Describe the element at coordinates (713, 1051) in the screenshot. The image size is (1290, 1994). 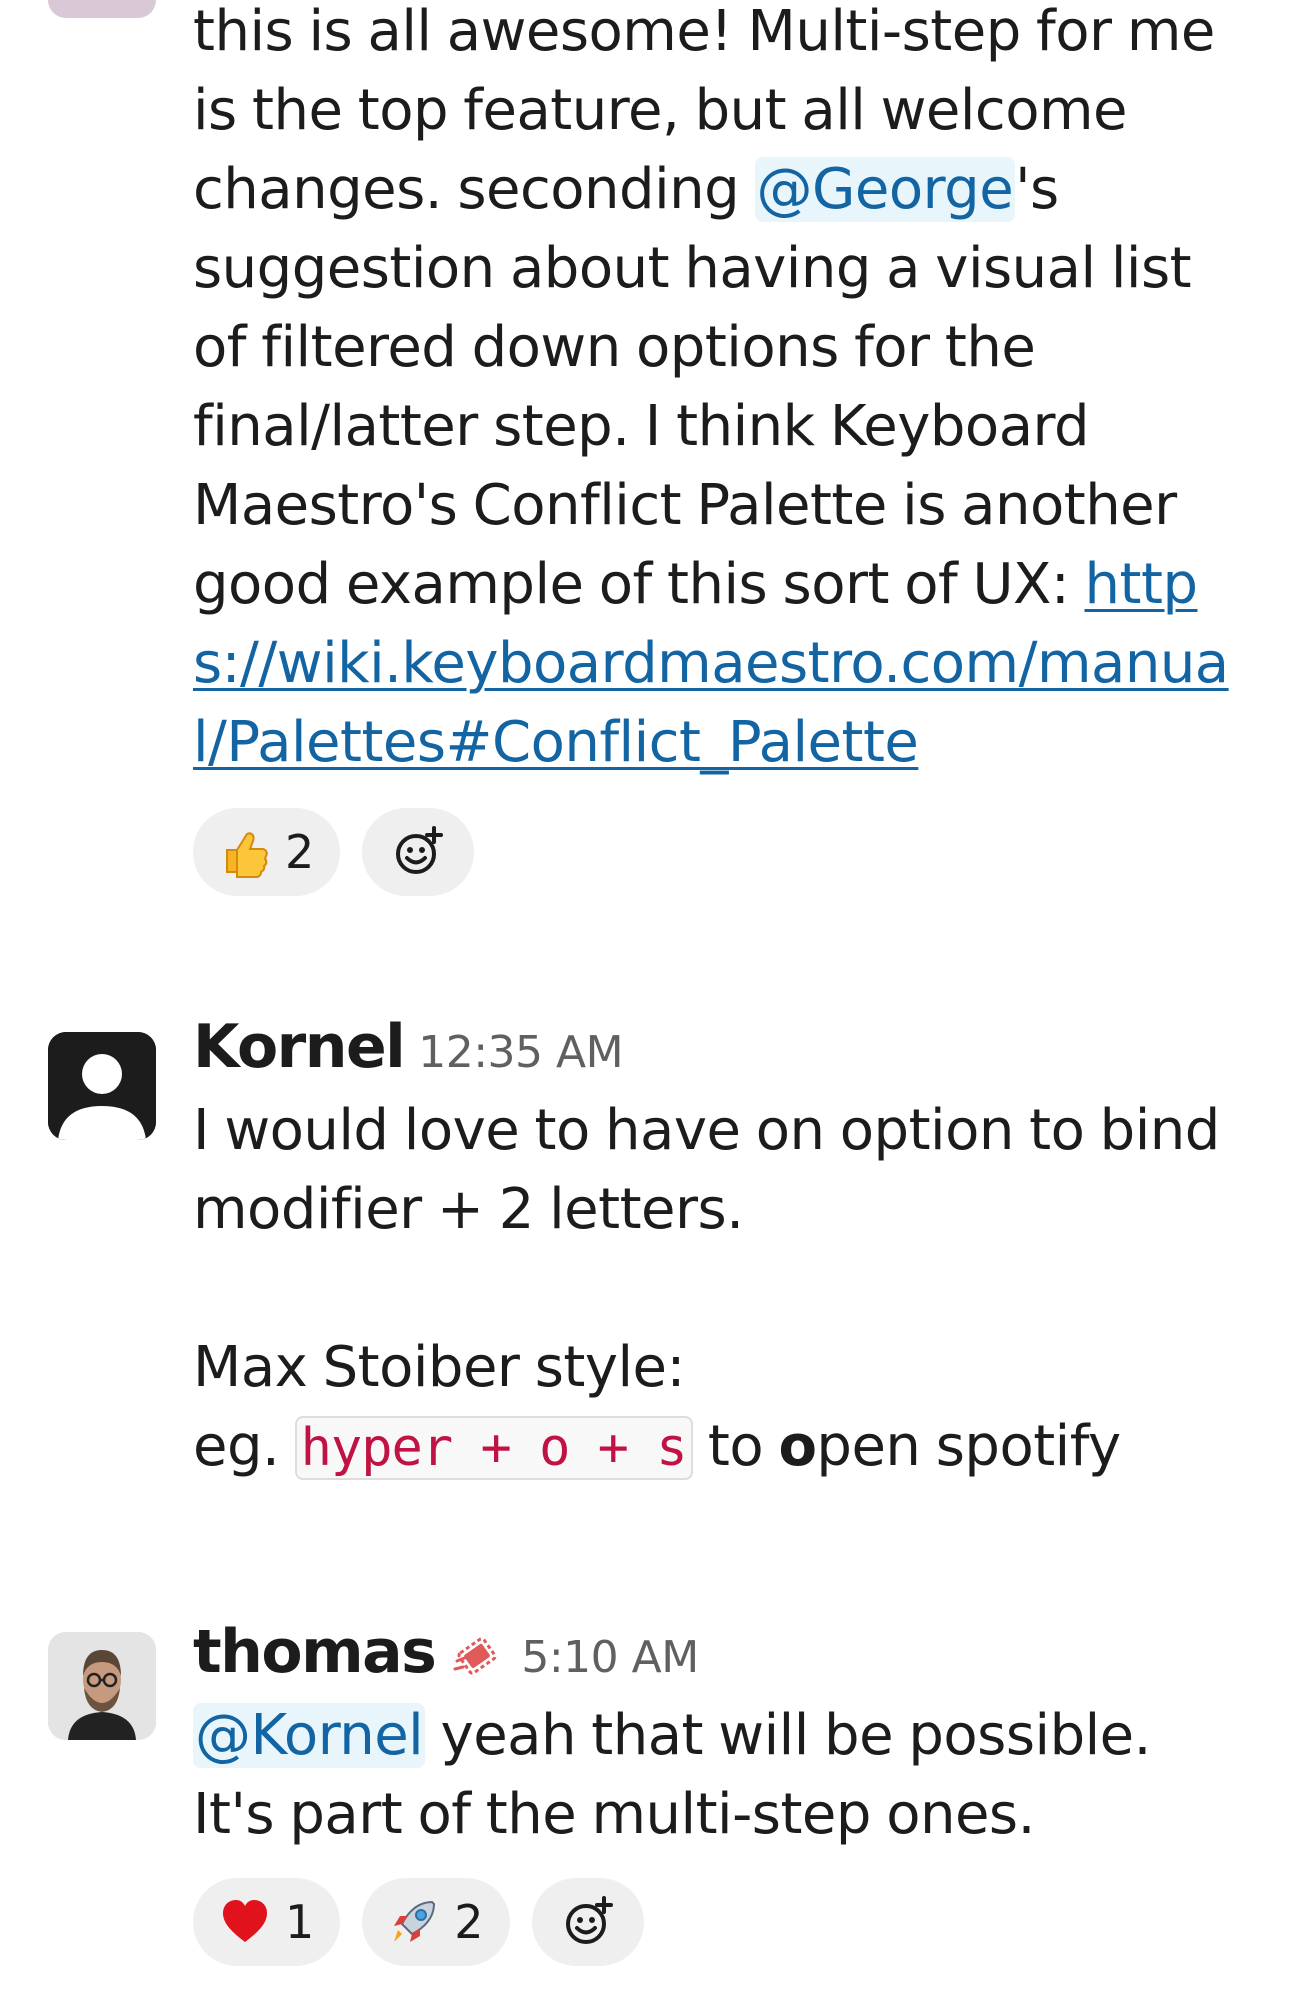
I see `message-header: Kornel 12:35 AM` at that location.